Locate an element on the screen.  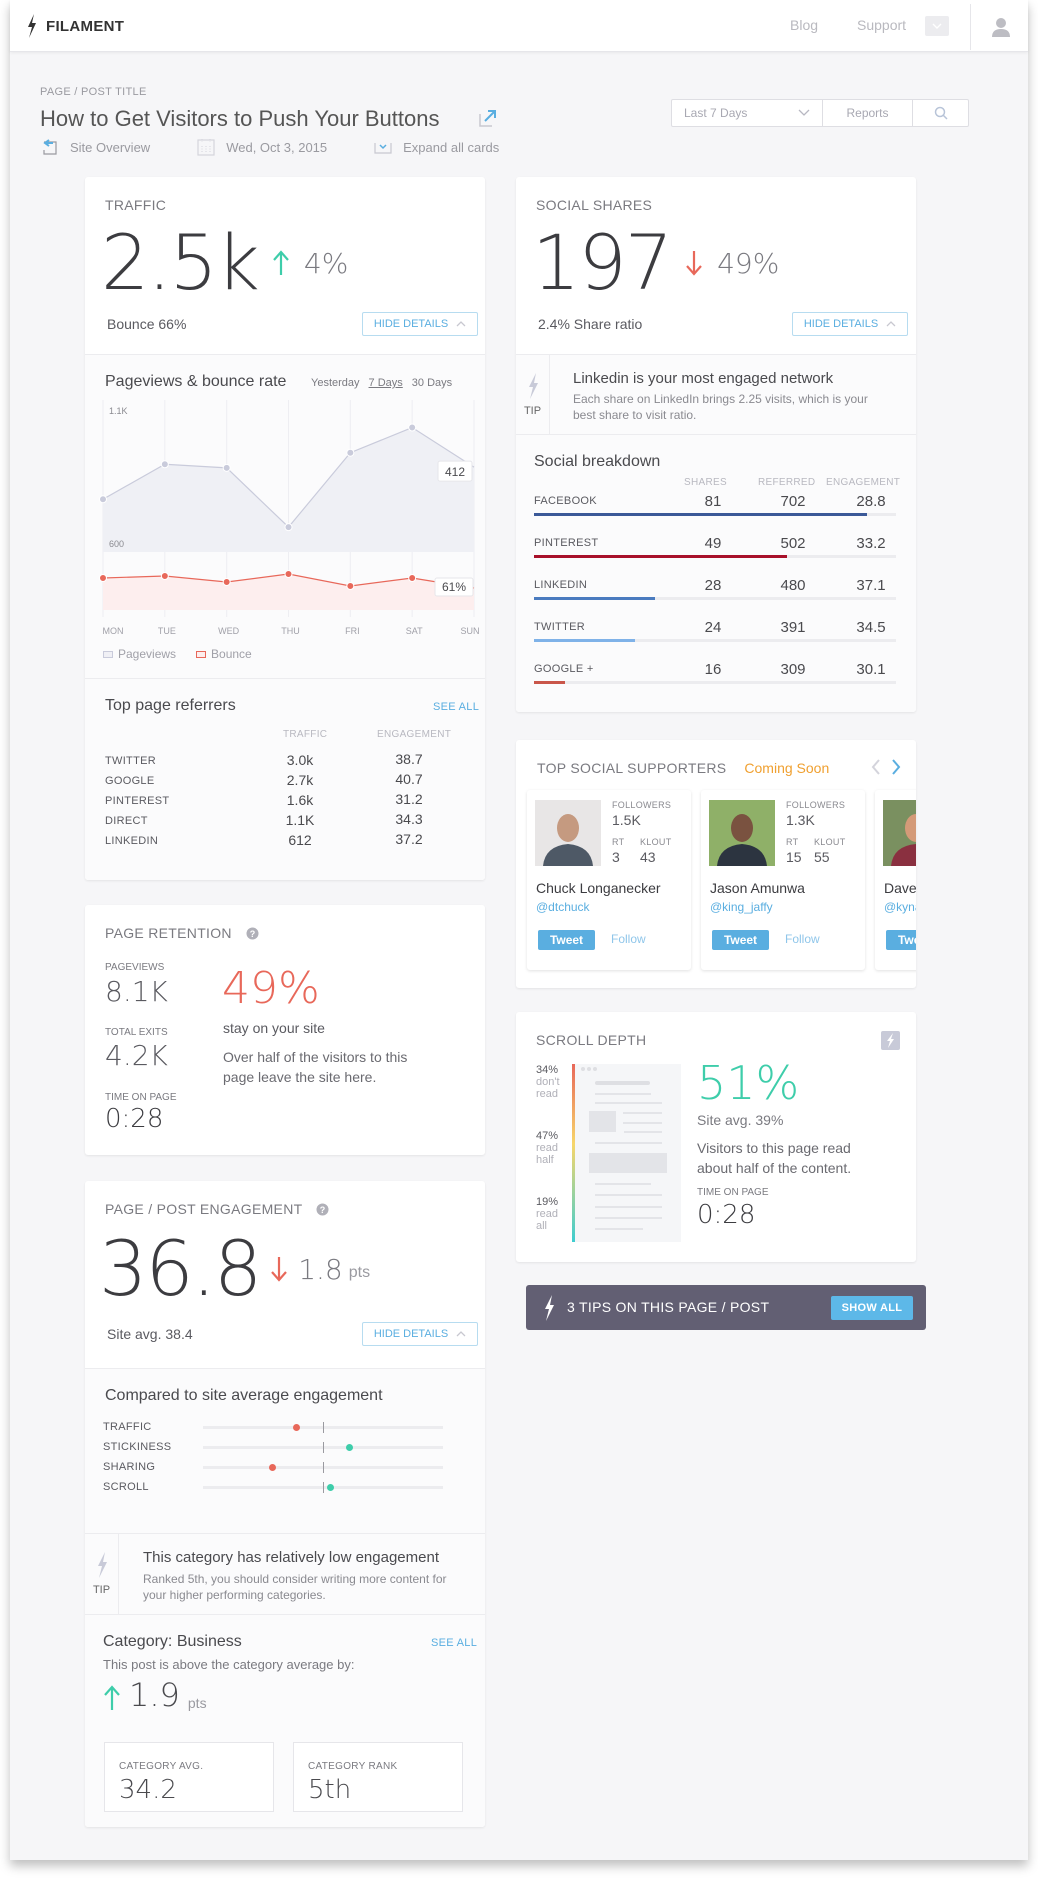
referrer-traffic: 1.6k is located at coordinates (300, 800).